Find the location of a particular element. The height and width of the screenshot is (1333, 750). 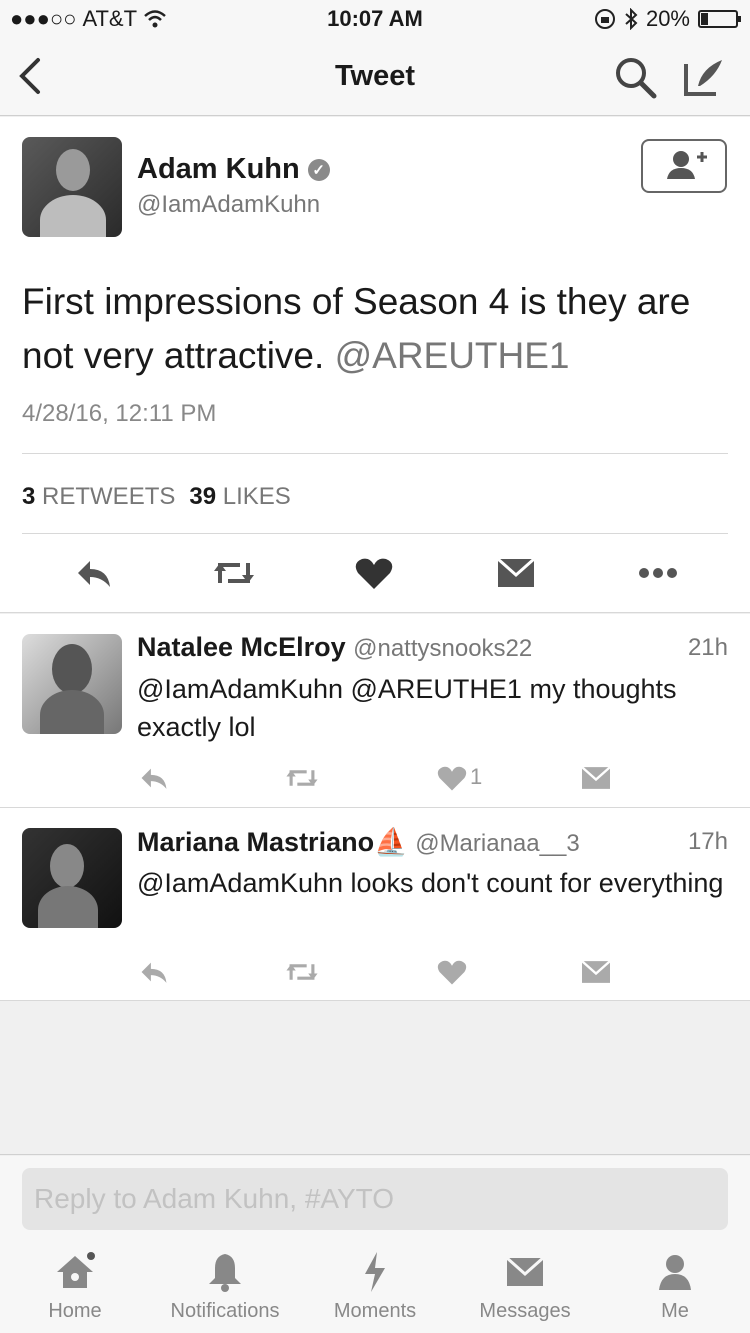

bluetooth-icon is located at coordinates (631, 19).